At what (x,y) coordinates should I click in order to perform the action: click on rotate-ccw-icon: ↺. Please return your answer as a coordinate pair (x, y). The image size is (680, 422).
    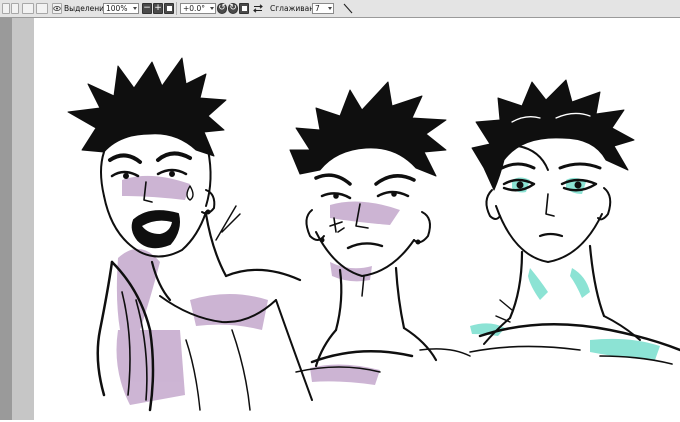
    Looking at the image, I should click on (222, 8).